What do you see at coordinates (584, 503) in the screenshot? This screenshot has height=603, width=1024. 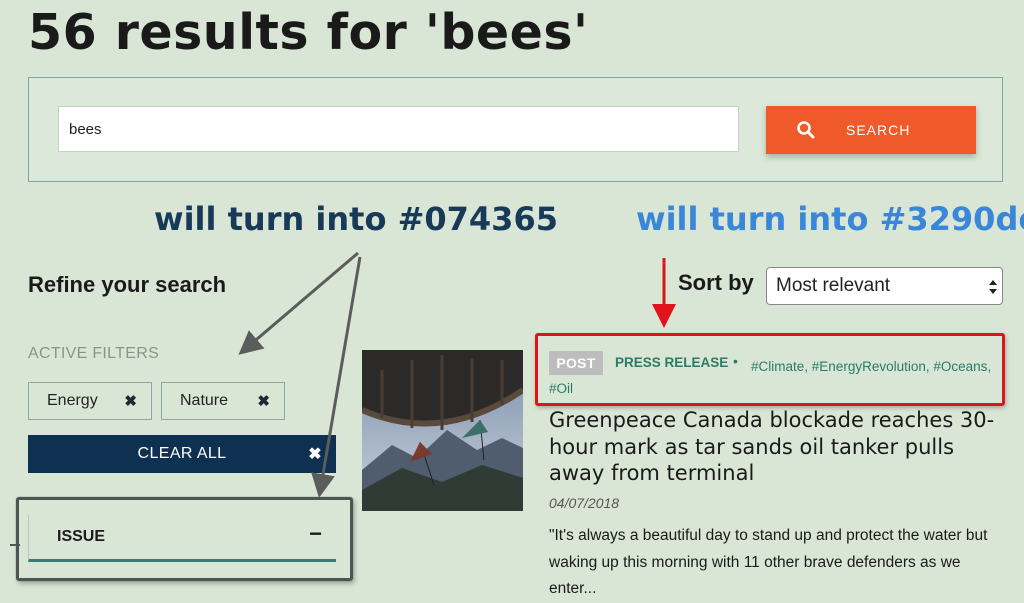 I see `result-date: 04/07/2018` at bounding box center [584, 503].